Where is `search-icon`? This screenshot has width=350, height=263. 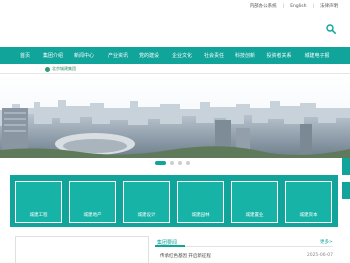
search-icon is located at coordinates (331, 29).